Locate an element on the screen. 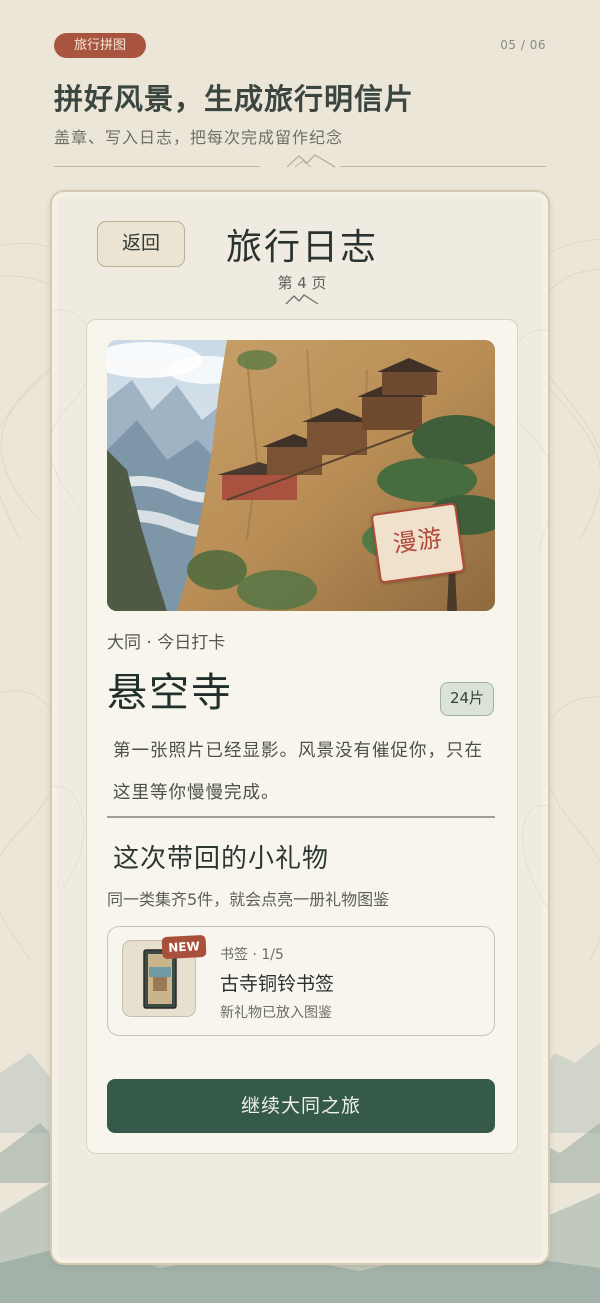 This screenshot has height=1303, width=600. gift-section-subtitle: 同一类集齐5件，就会点亮一册礼物图鉴 is located at coordinates (248, 899).